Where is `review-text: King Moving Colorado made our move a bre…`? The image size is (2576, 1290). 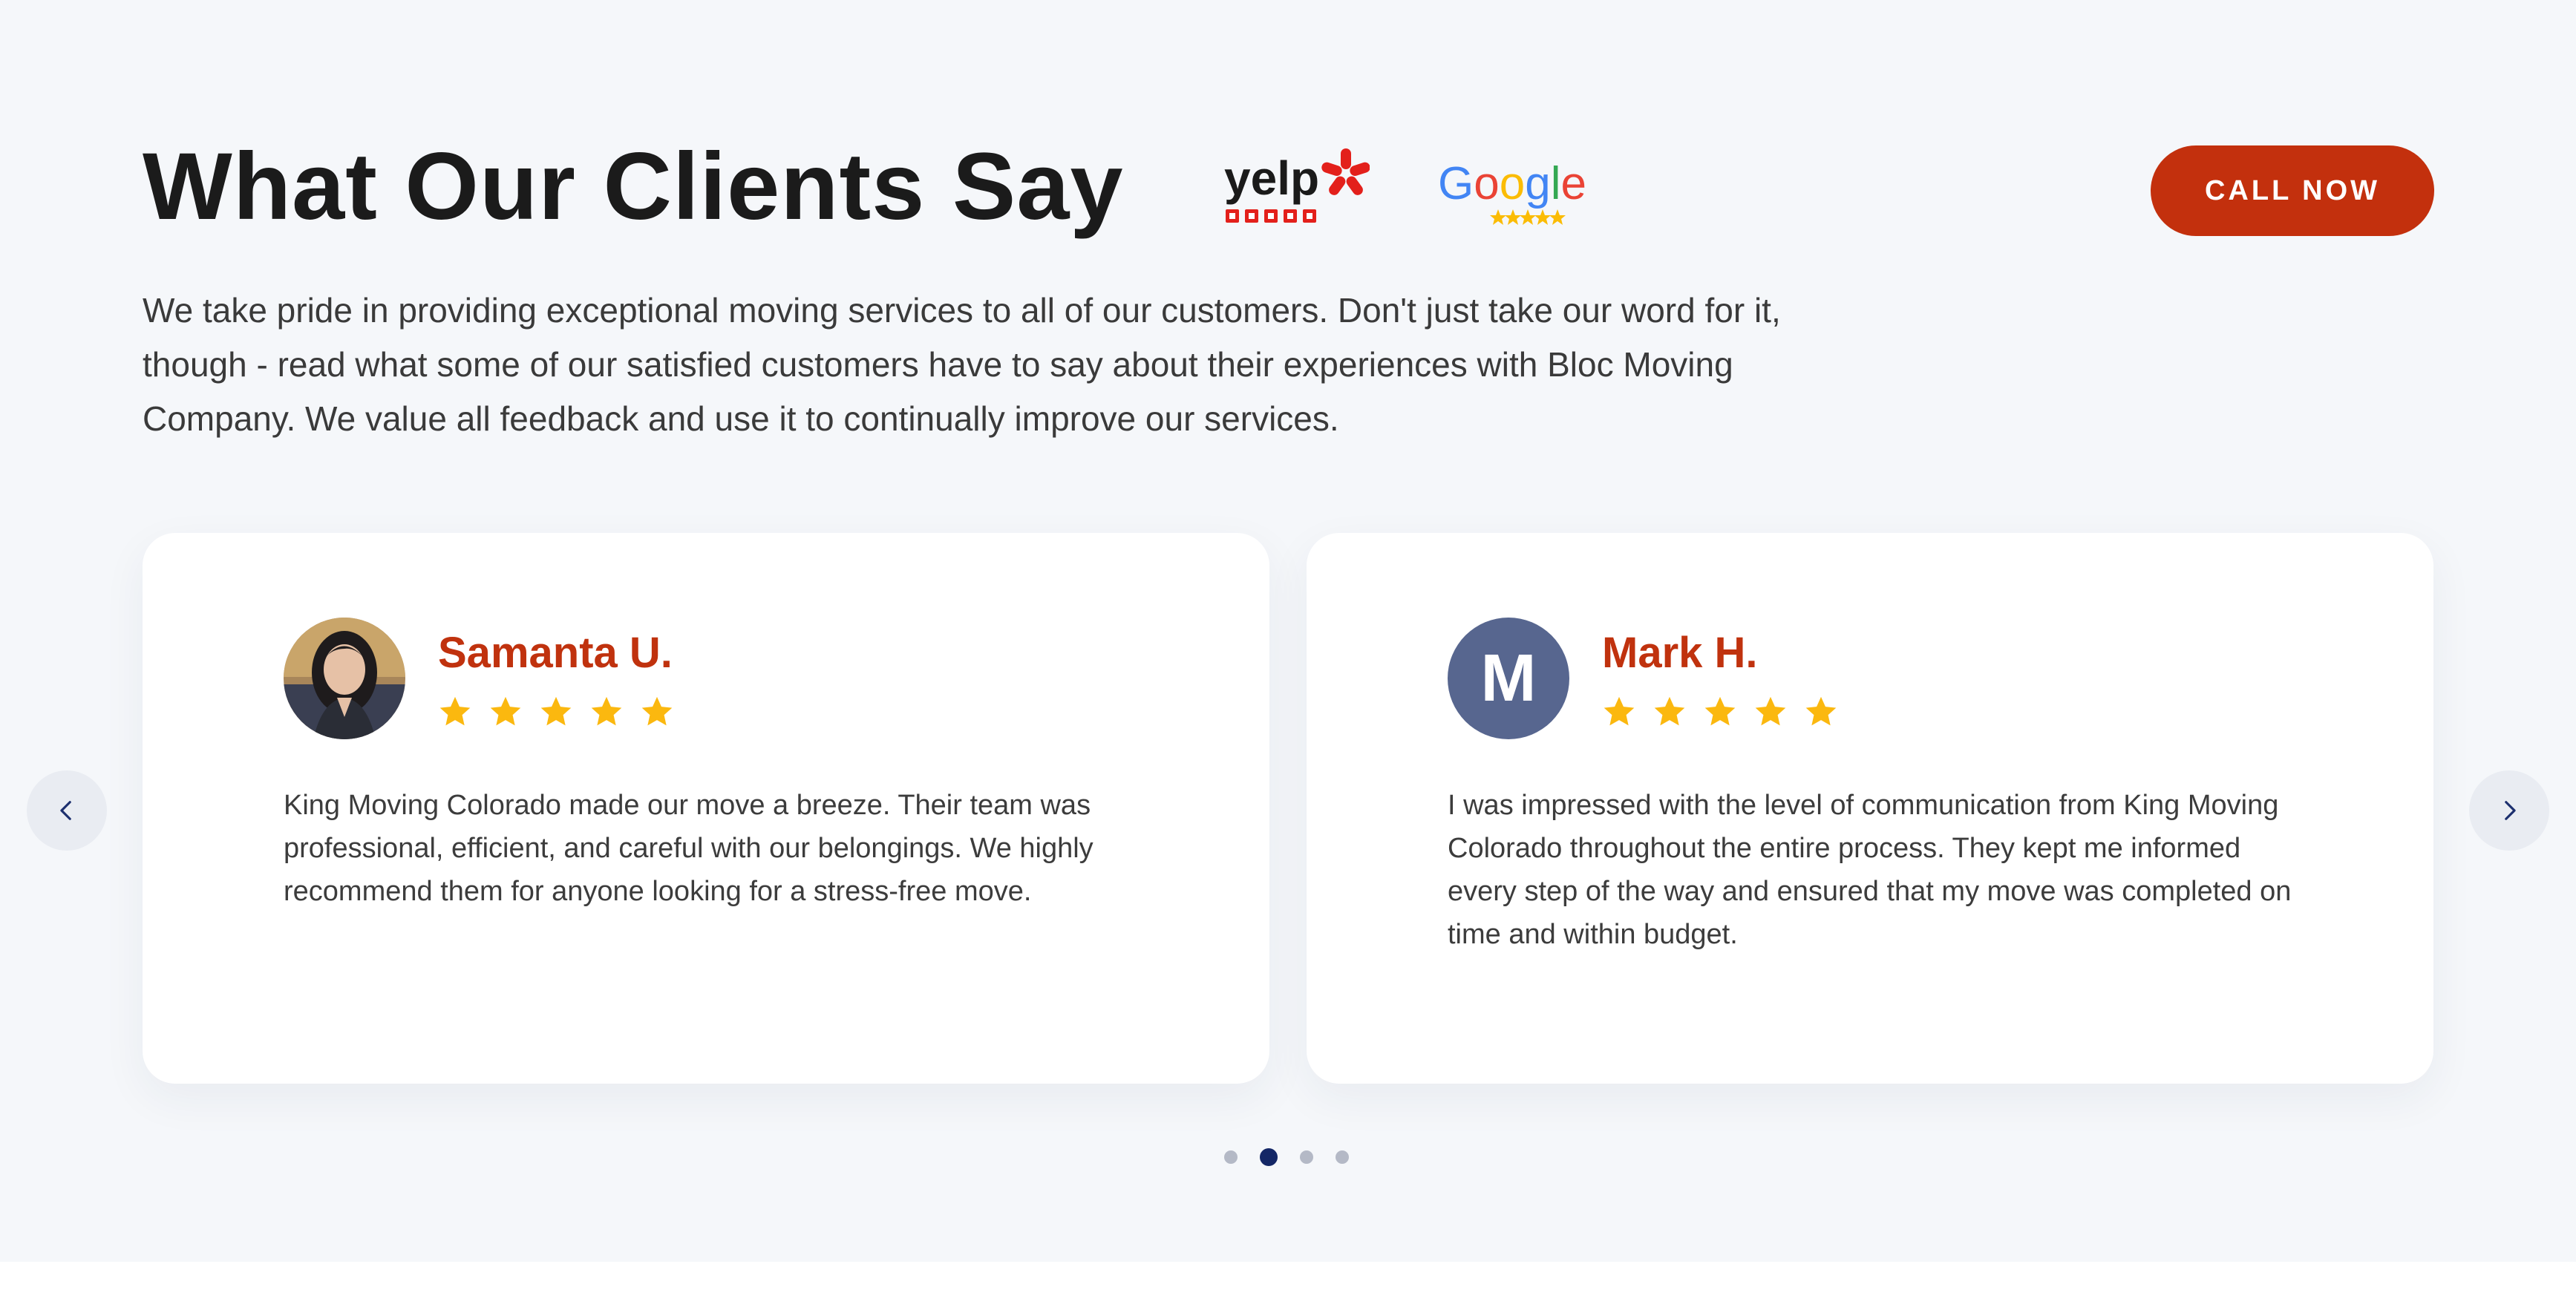
review-text: King Moving Colorado made our move a bre… is located at coordinates (689, 848).